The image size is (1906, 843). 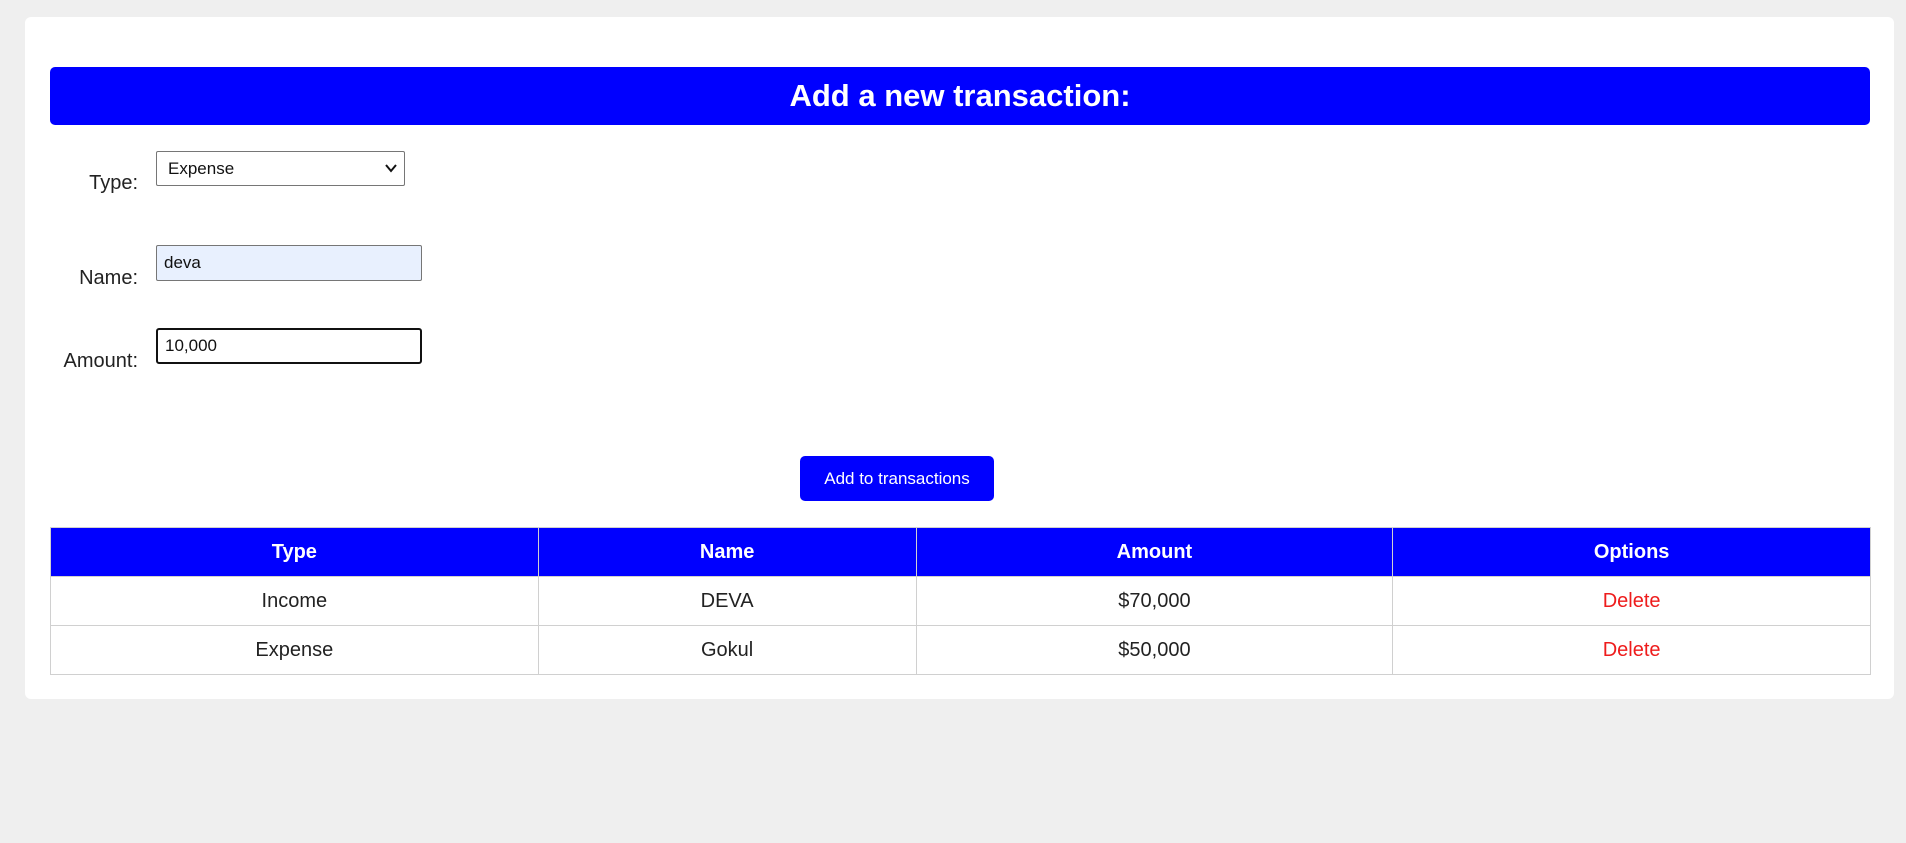 I want to click on row-name: Gokul, so click(x=727, y=650).